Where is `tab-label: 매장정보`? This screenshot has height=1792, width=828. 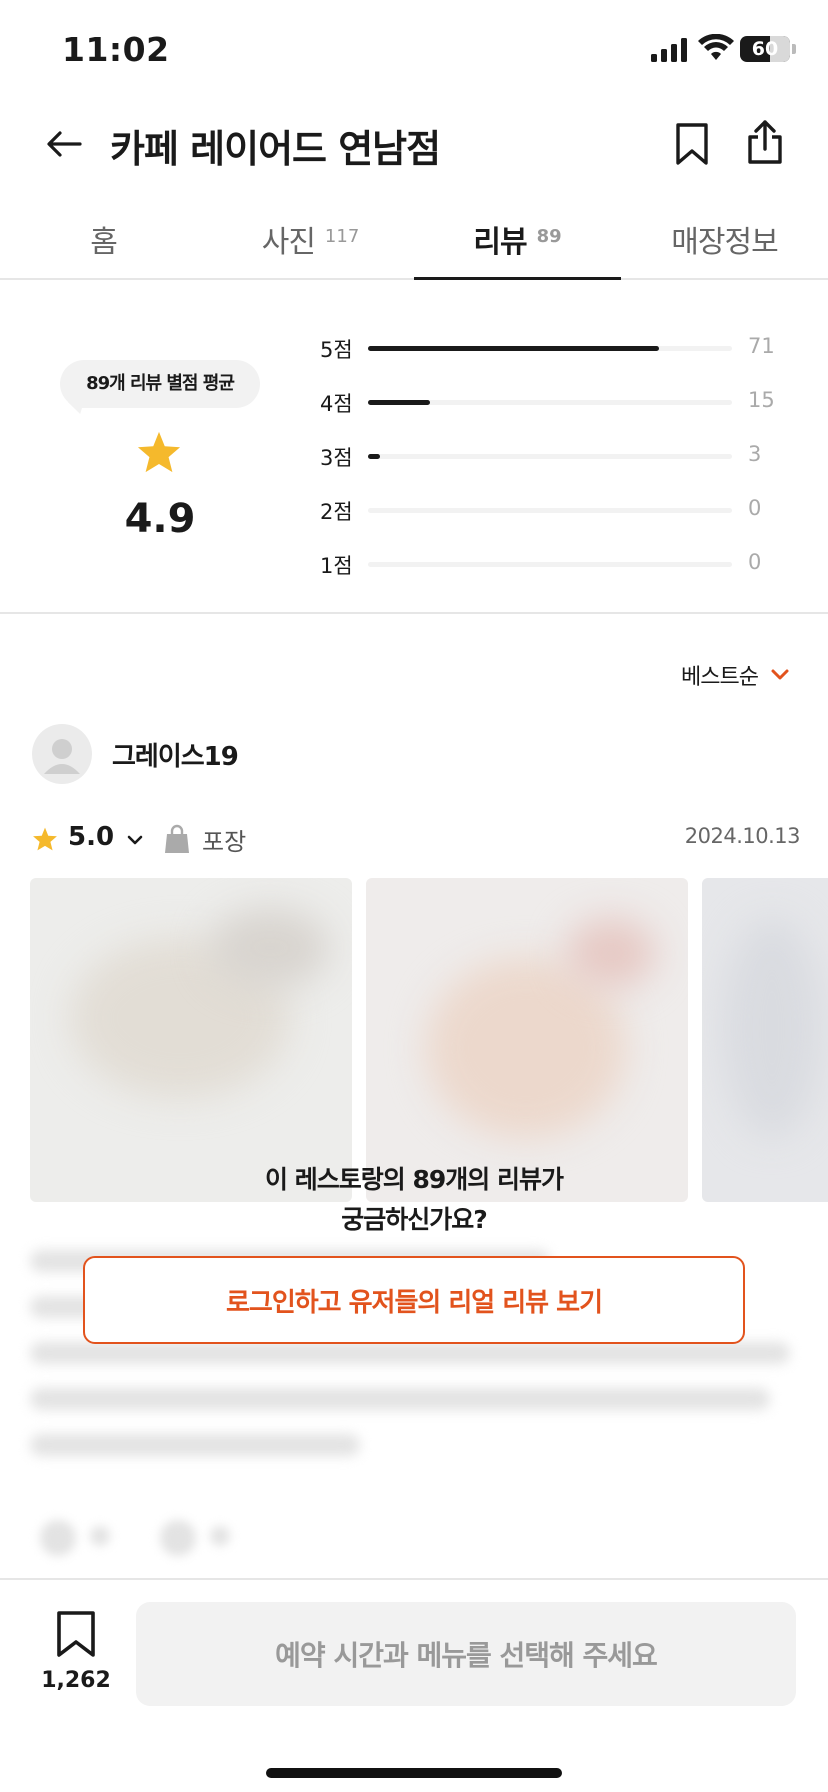 tab-label: 매장정보 is located at coordinates (724, 242).